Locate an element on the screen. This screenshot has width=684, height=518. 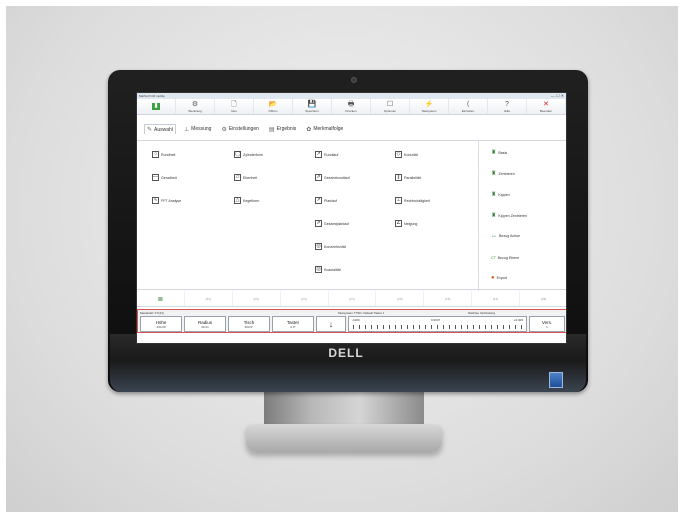
beenden-icon: ✕ is located at coordinates (546, 104).